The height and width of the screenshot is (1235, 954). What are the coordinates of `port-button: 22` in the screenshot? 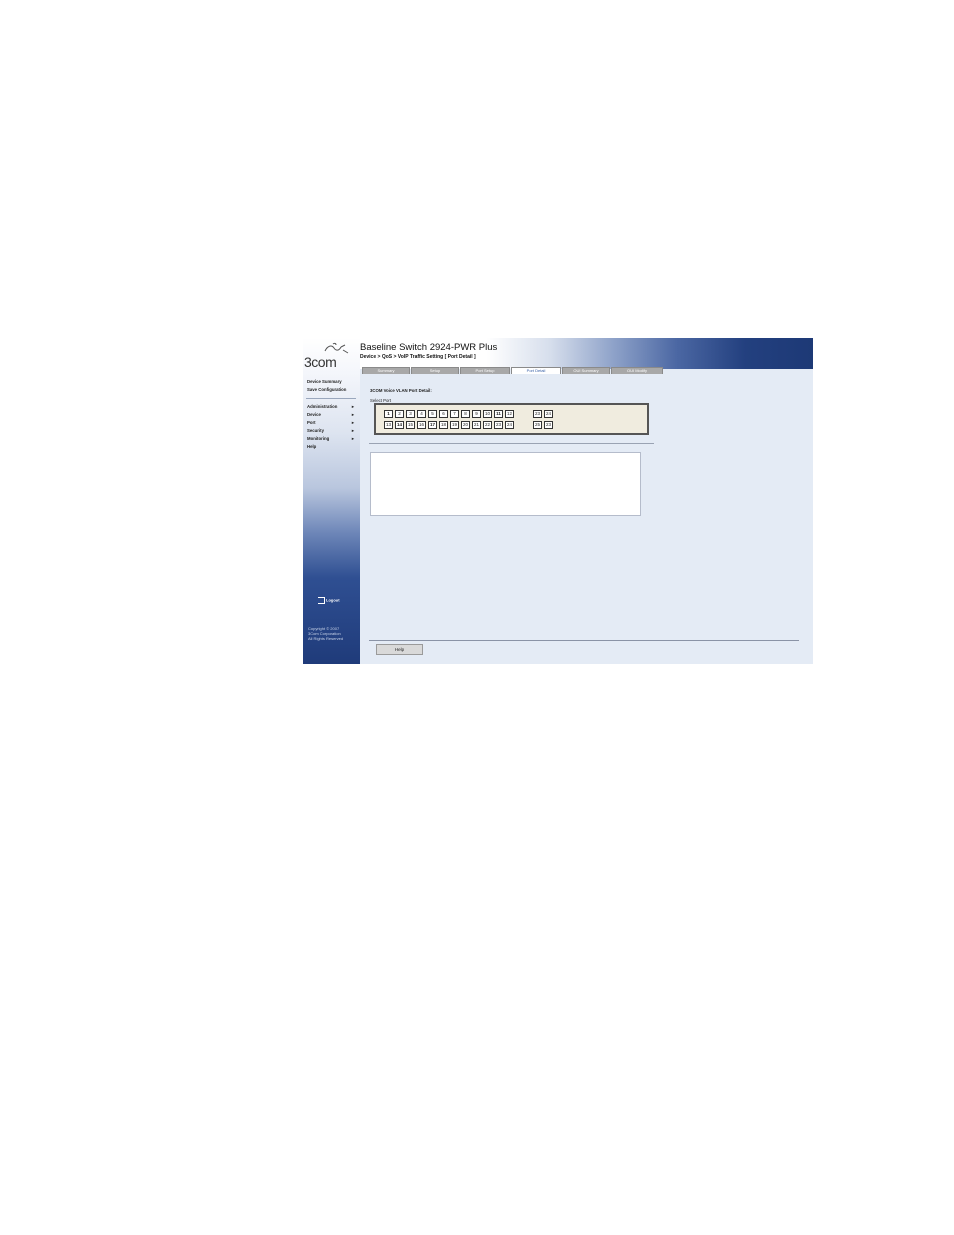 It's located at (487, 425).